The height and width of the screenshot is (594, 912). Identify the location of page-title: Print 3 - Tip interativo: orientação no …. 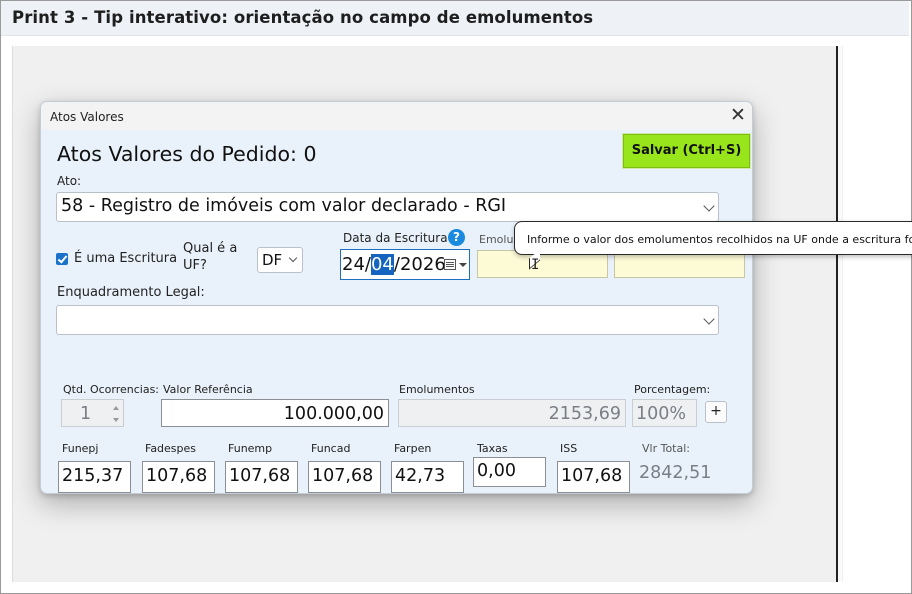
(303, 17).